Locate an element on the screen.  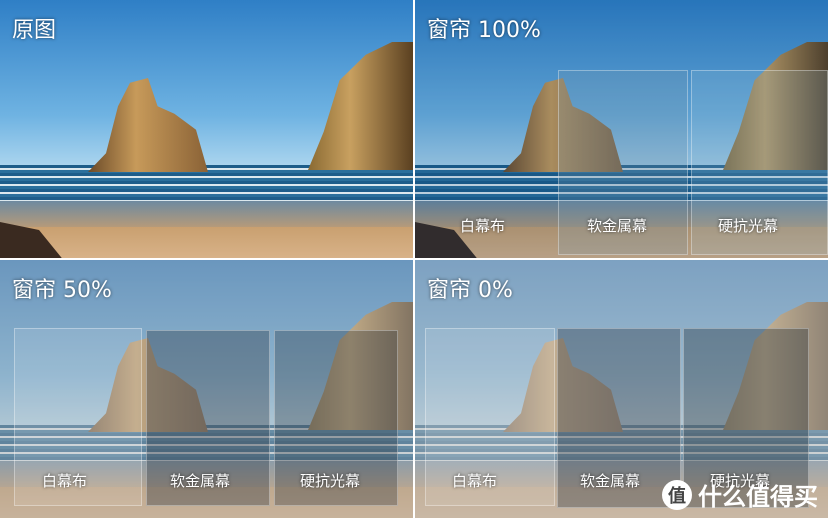
quadrant-title: 原图 is located at coordinates (34, 30).